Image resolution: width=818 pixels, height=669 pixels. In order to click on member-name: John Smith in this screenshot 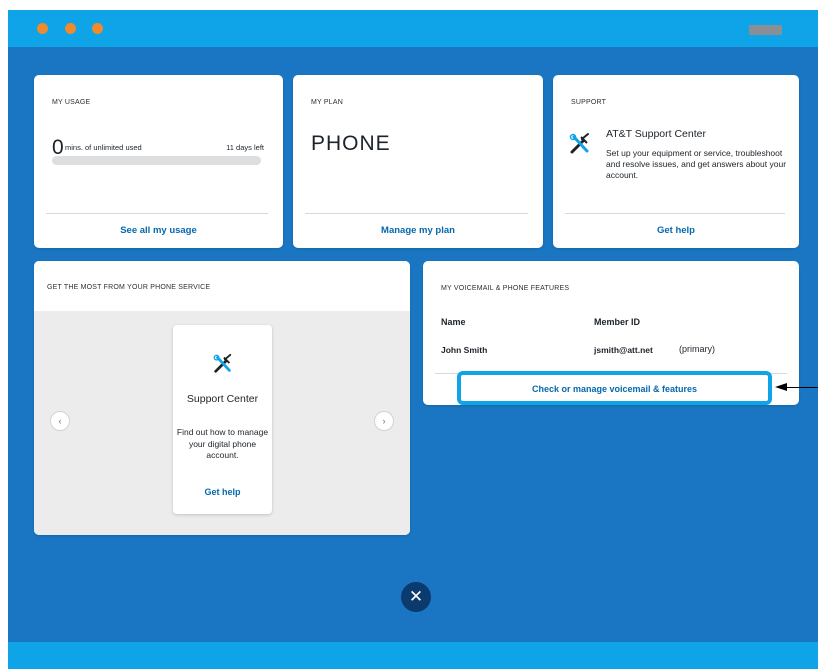, I will do `click(464, 350)`.